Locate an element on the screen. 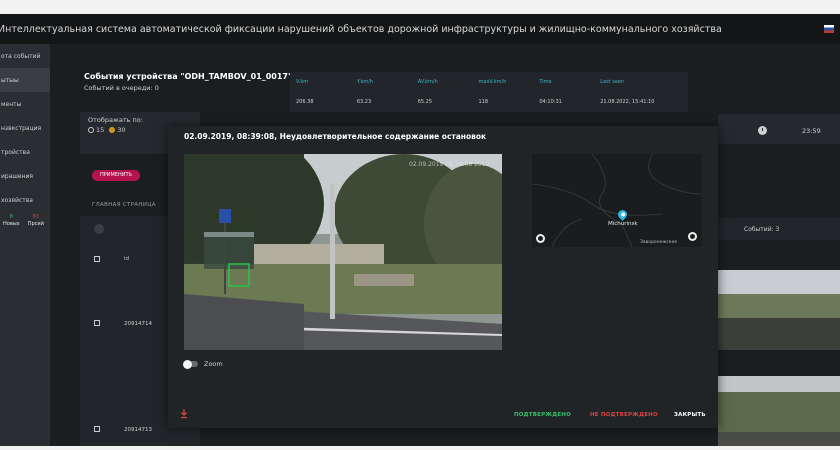  apply-button: ПРИМЕНИТЬ is located at coordinates (116, 175).